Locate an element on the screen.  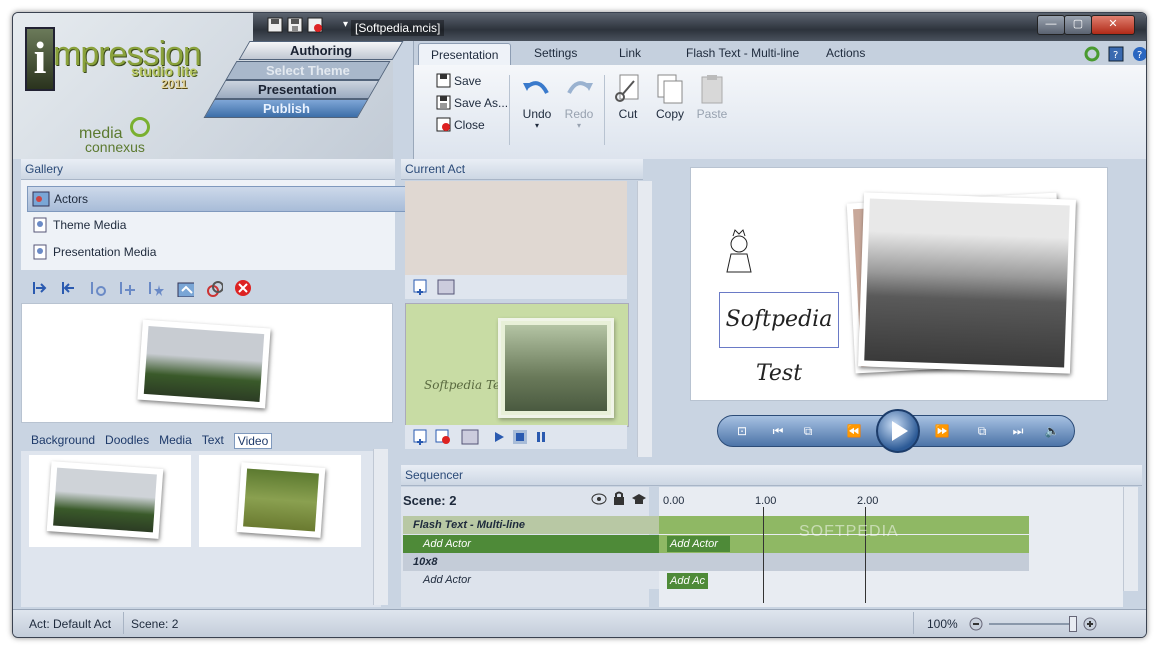
stop-icon is located at coordinates (520, 437).